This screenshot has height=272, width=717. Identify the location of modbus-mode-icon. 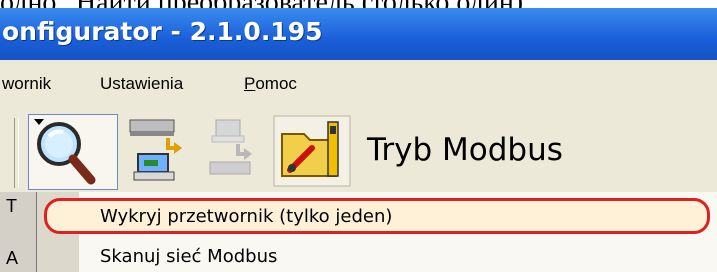
(312, 151).